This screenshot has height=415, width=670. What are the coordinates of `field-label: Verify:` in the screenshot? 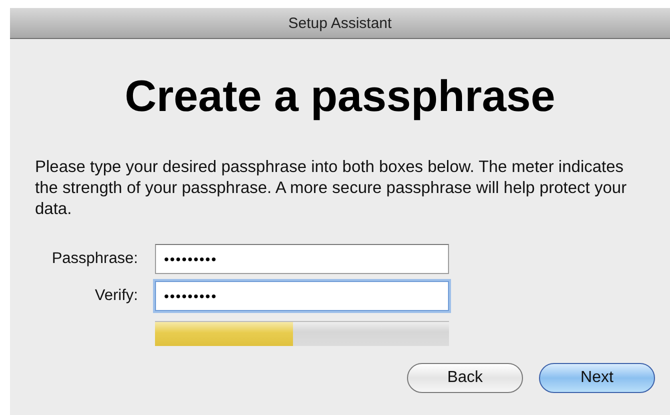 It's located at (116, 296).